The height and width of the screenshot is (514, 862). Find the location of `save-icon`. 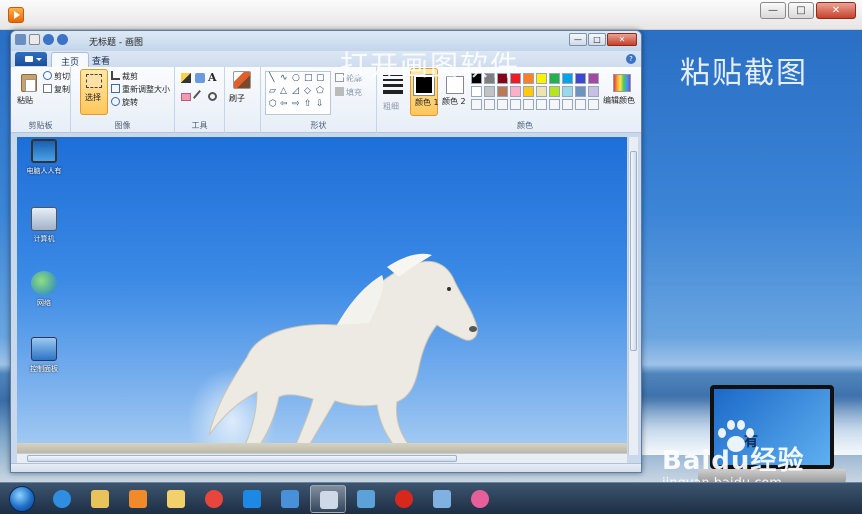

save-icon is located at coordinates (34, 39).